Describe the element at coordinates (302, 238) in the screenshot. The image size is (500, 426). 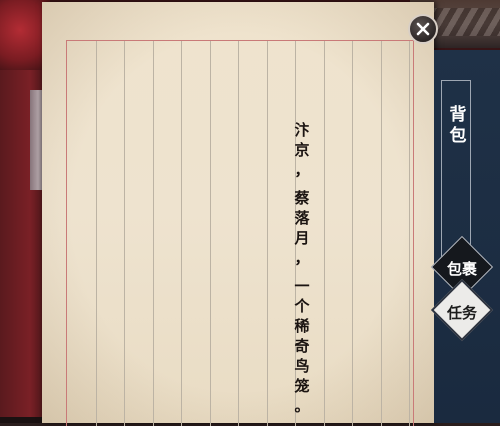
I see `letter-char: 月` at that location.